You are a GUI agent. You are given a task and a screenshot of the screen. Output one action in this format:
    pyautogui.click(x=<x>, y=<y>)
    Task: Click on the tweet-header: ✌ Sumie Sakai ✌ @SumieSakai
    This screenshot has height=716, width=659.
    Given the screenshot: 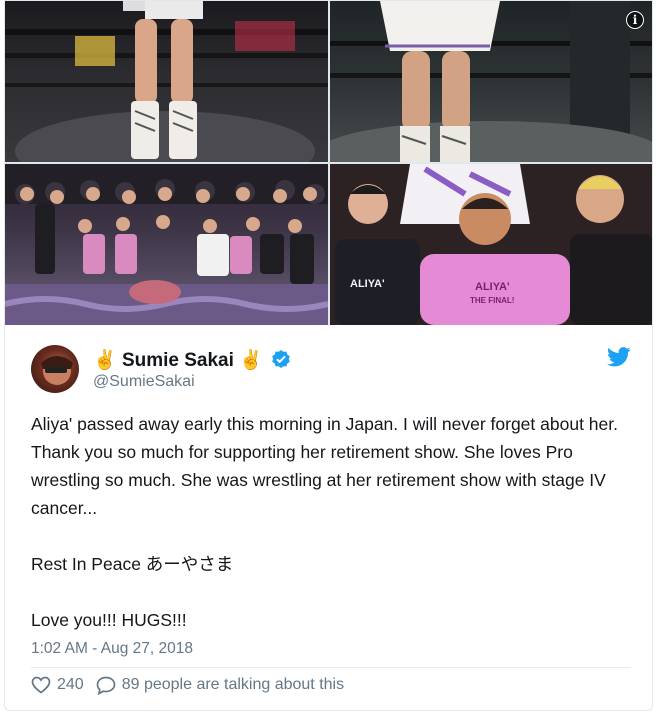 What is the action you would take?
    pyautogui.click(x=331, y=369)
    